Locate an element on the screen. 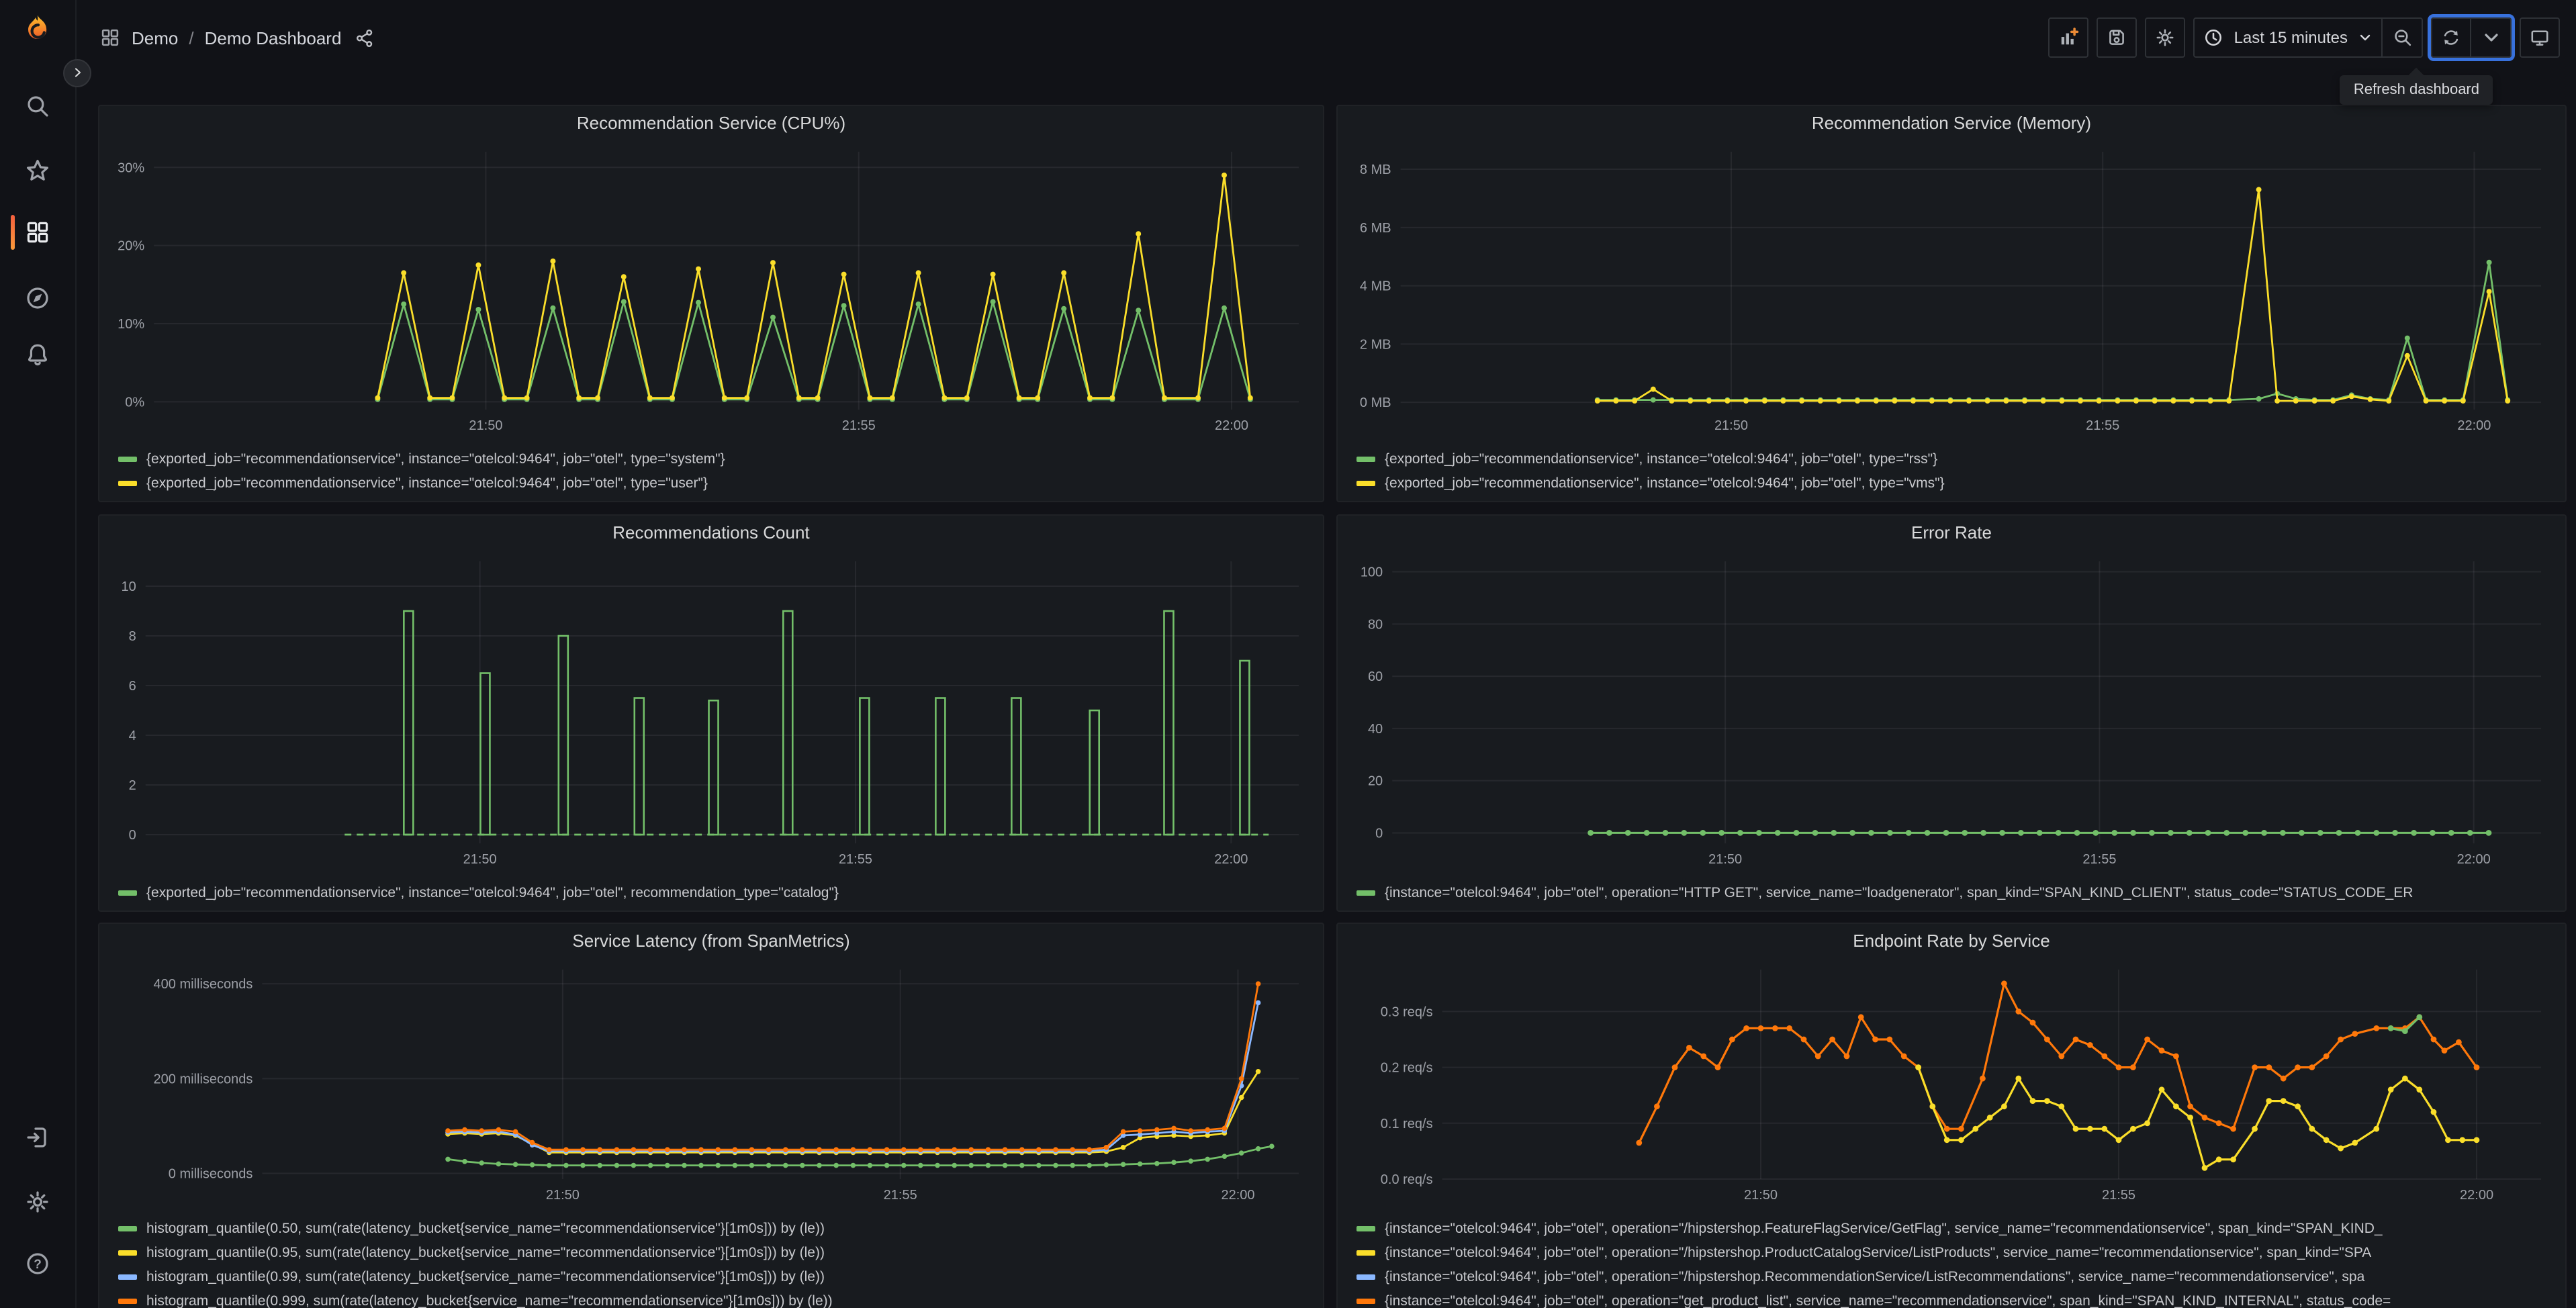 This screenshot has width=2576, height=1308. monitor-icon is located at coordinates (2539, 38).